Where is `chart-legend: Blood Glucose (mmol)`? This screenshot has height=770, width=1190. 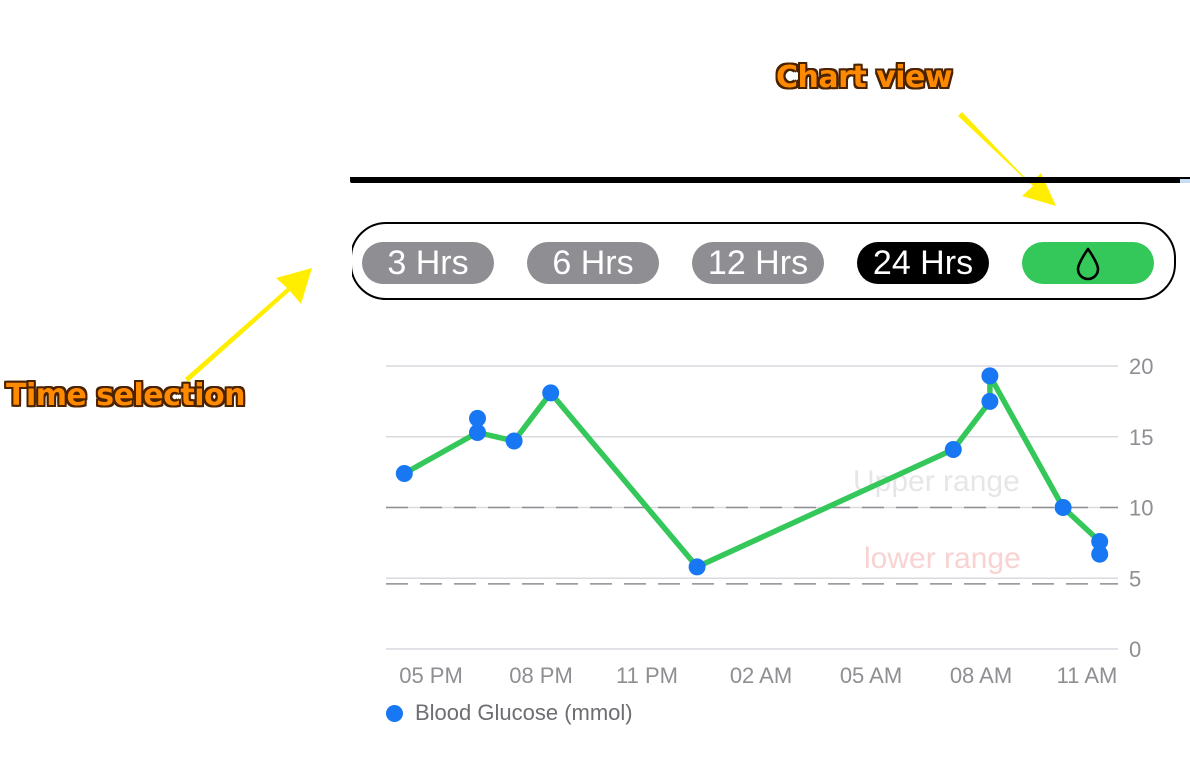
chart-legend: Blood Glucose (mmol) is located at coordinates (509, 713).